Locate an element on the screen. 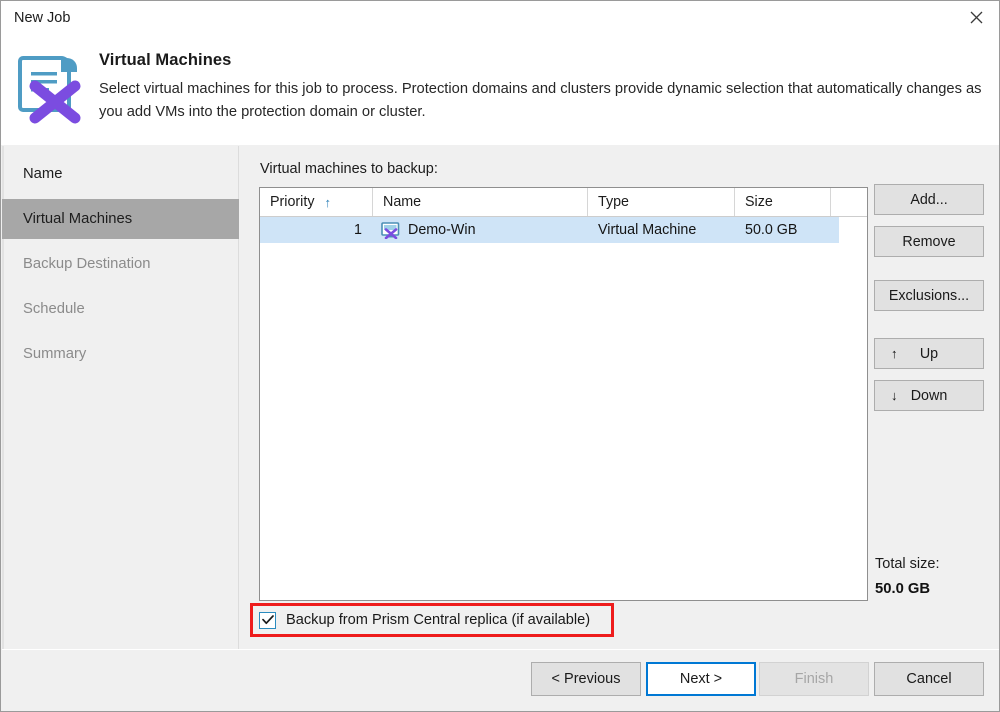 The height and width of the screenshot is (712, 1000). total-size-value: 50.0 GB is located at coordinates (903, 589).